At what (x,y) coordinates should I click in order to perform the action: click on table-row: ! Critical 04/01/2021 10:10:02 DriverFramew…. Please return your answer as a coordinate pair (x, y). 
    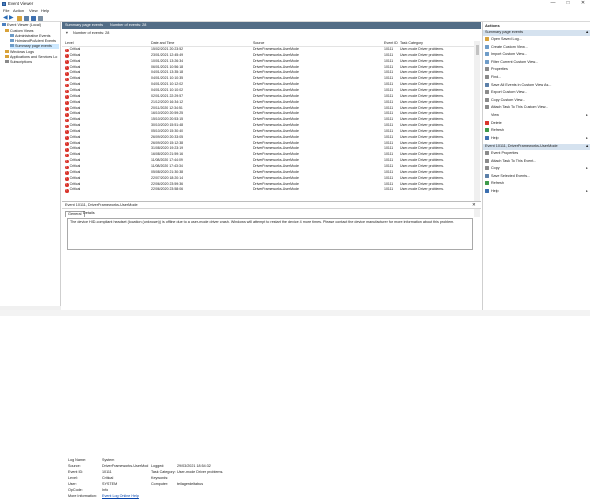
    Looking at the image, I should click on (268, 90).